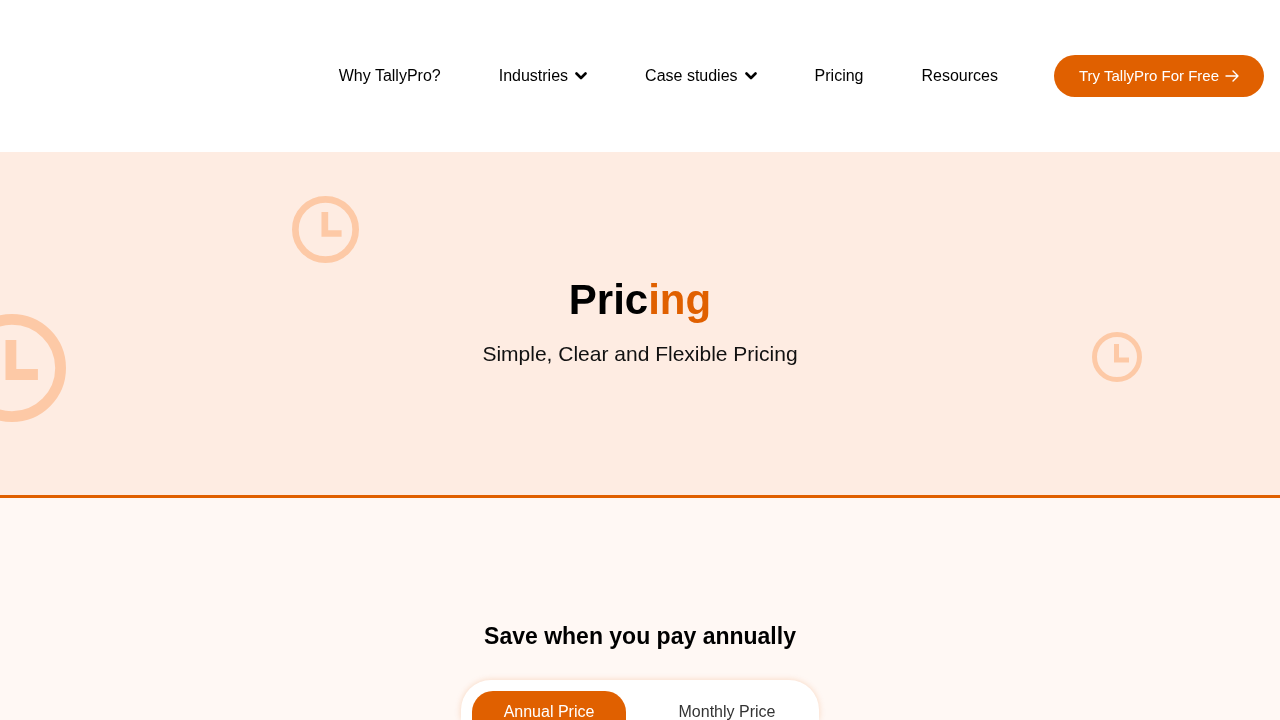 This screenshot has height=720, width=1280. I want to click on nav-link: Pricing, so click(839, 76).